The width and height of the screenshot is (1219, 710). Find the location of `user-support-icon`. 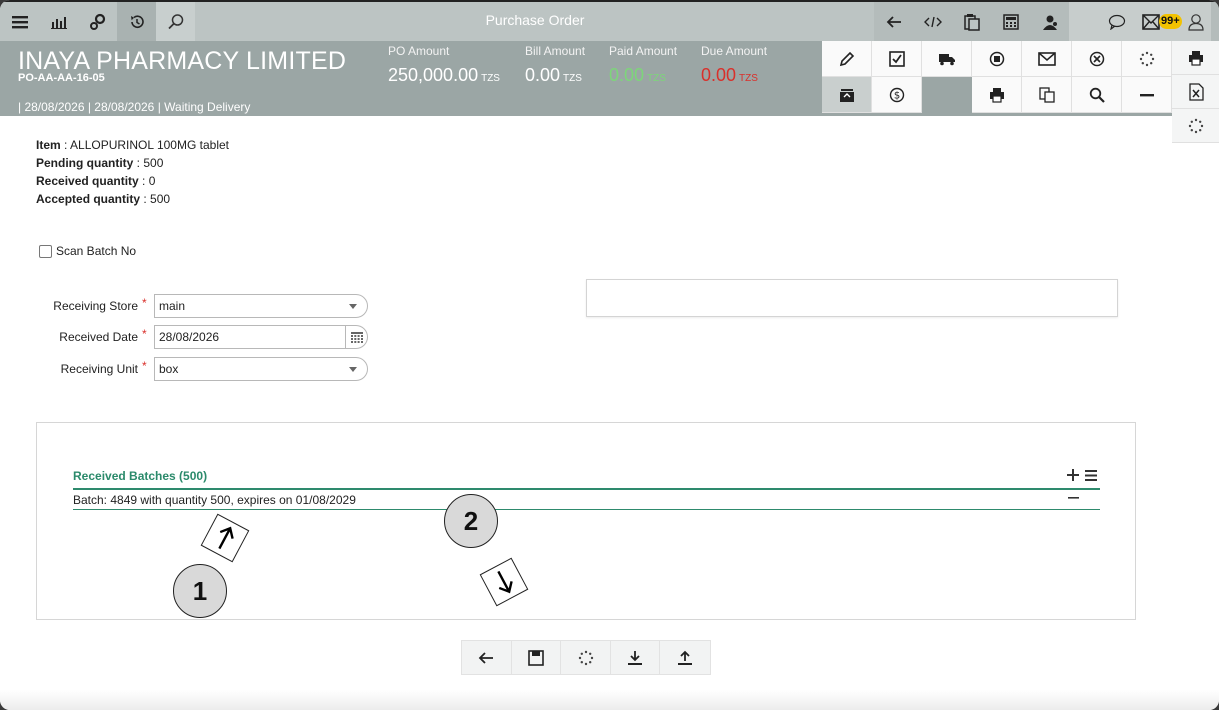

user-support-icon is located at coordinates (1049, 21).